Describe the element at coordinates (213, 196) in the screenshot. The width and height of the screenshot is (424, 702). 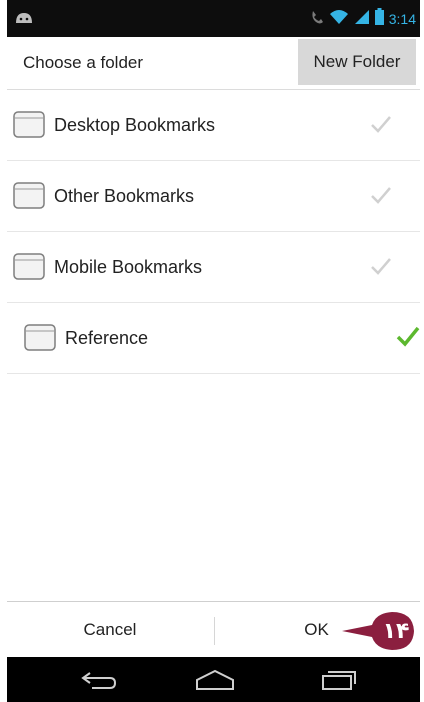
I see `folder-item-other-bookmarks: Other Bookmarks` at that location.